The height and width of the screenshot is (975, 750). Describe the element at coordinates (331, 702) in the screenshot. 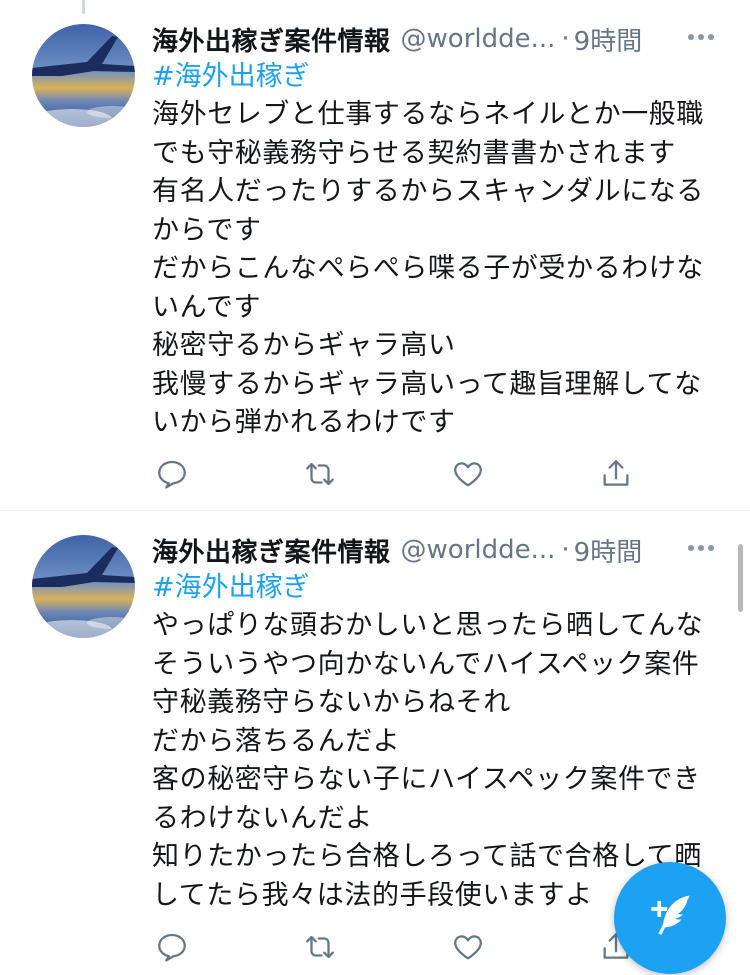

I see `tweet-text-line: 守秘義務守らないからねそれ` at that location.